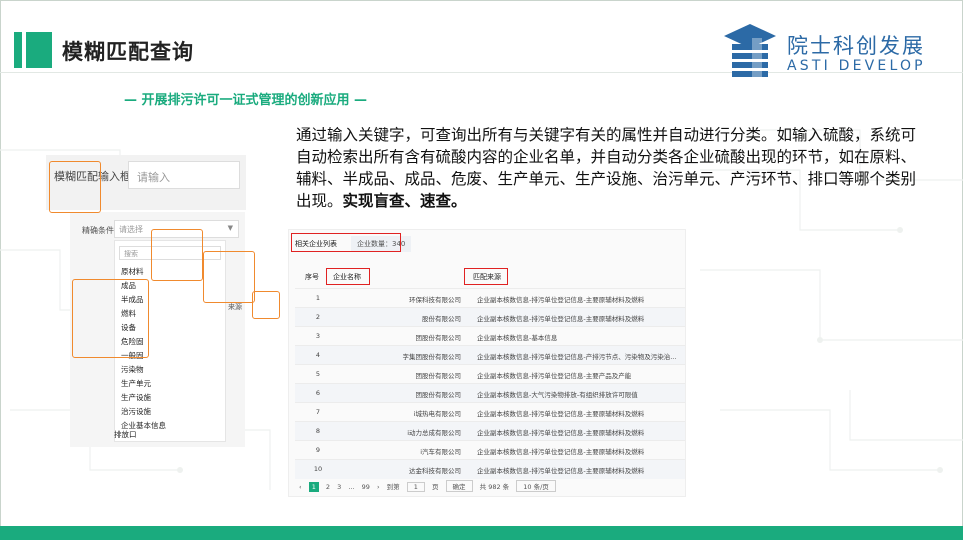  I want to click on pager-total: 共 982 条, so click(494, 487).